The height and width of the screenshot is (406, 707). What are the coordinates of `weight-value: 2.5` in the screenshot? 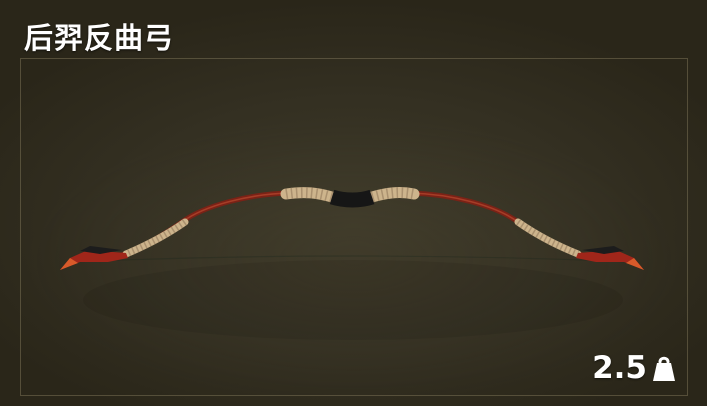 It's located at (619, 368).